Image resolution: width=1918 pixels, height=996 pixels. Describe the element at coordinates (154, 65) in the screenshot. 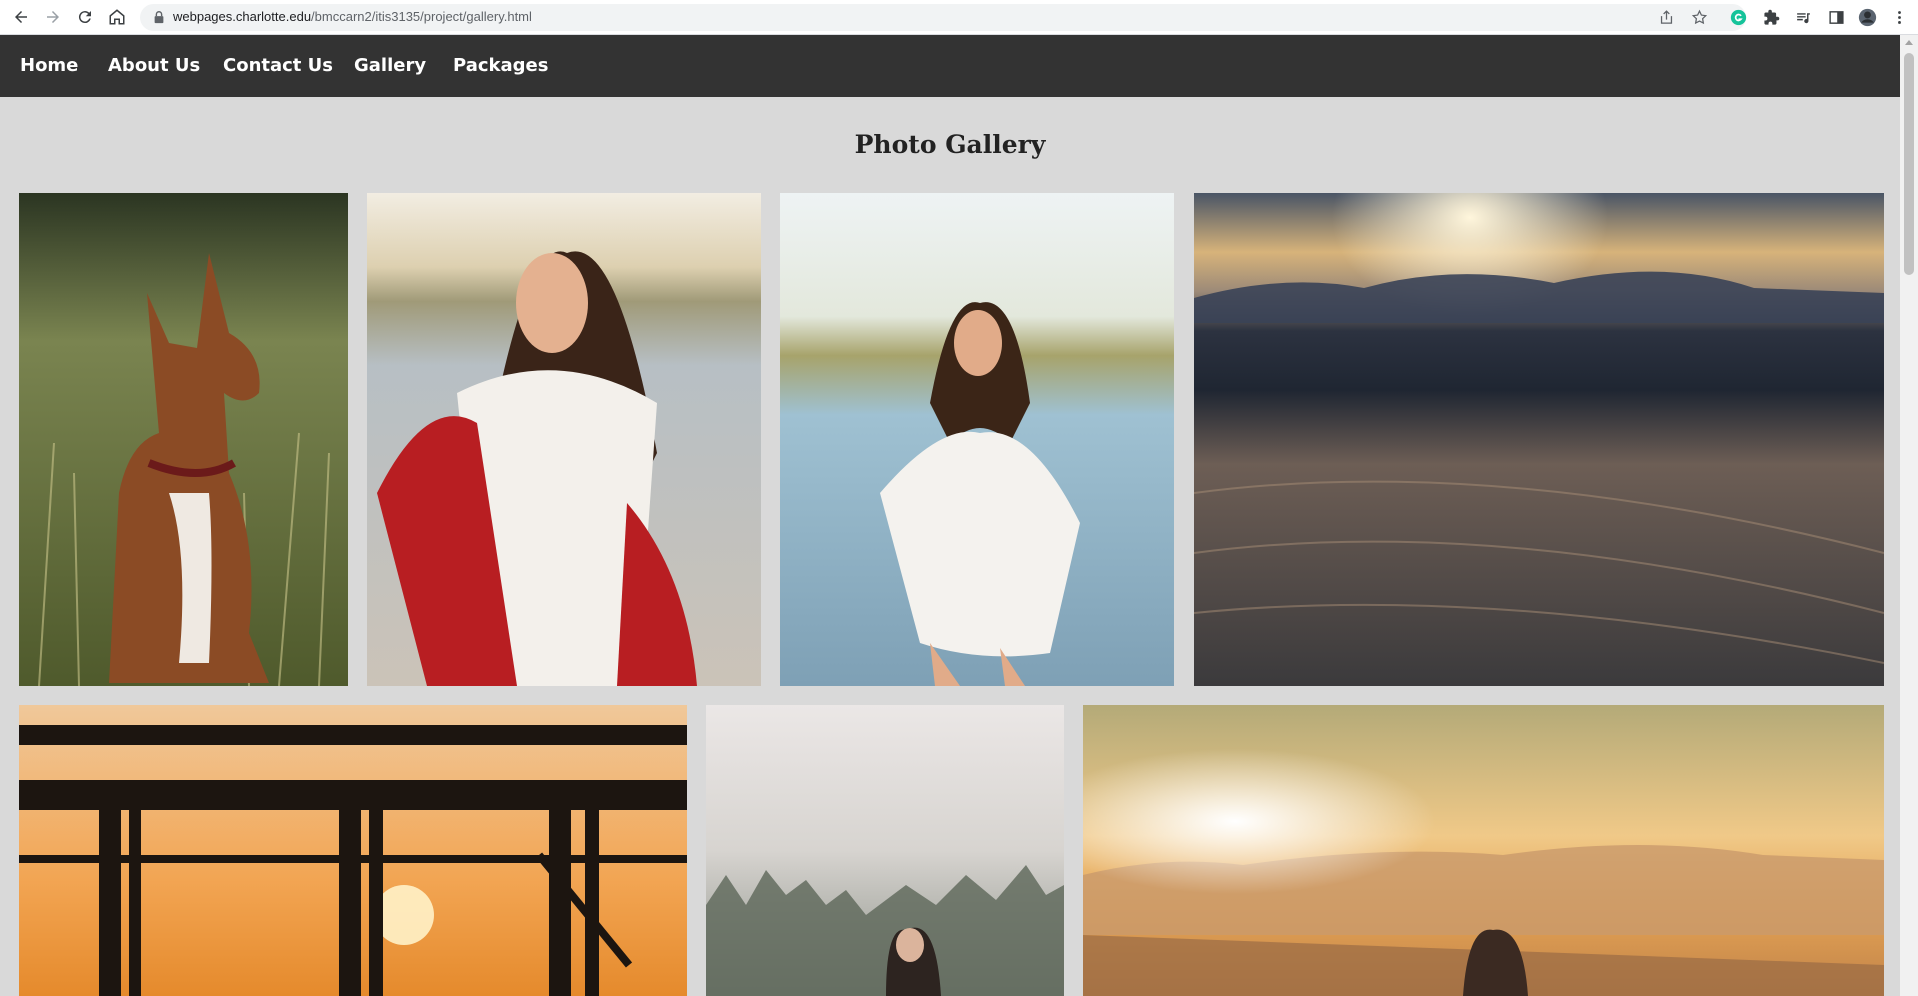

I see `nav-about-us-link: About Us` at that location.